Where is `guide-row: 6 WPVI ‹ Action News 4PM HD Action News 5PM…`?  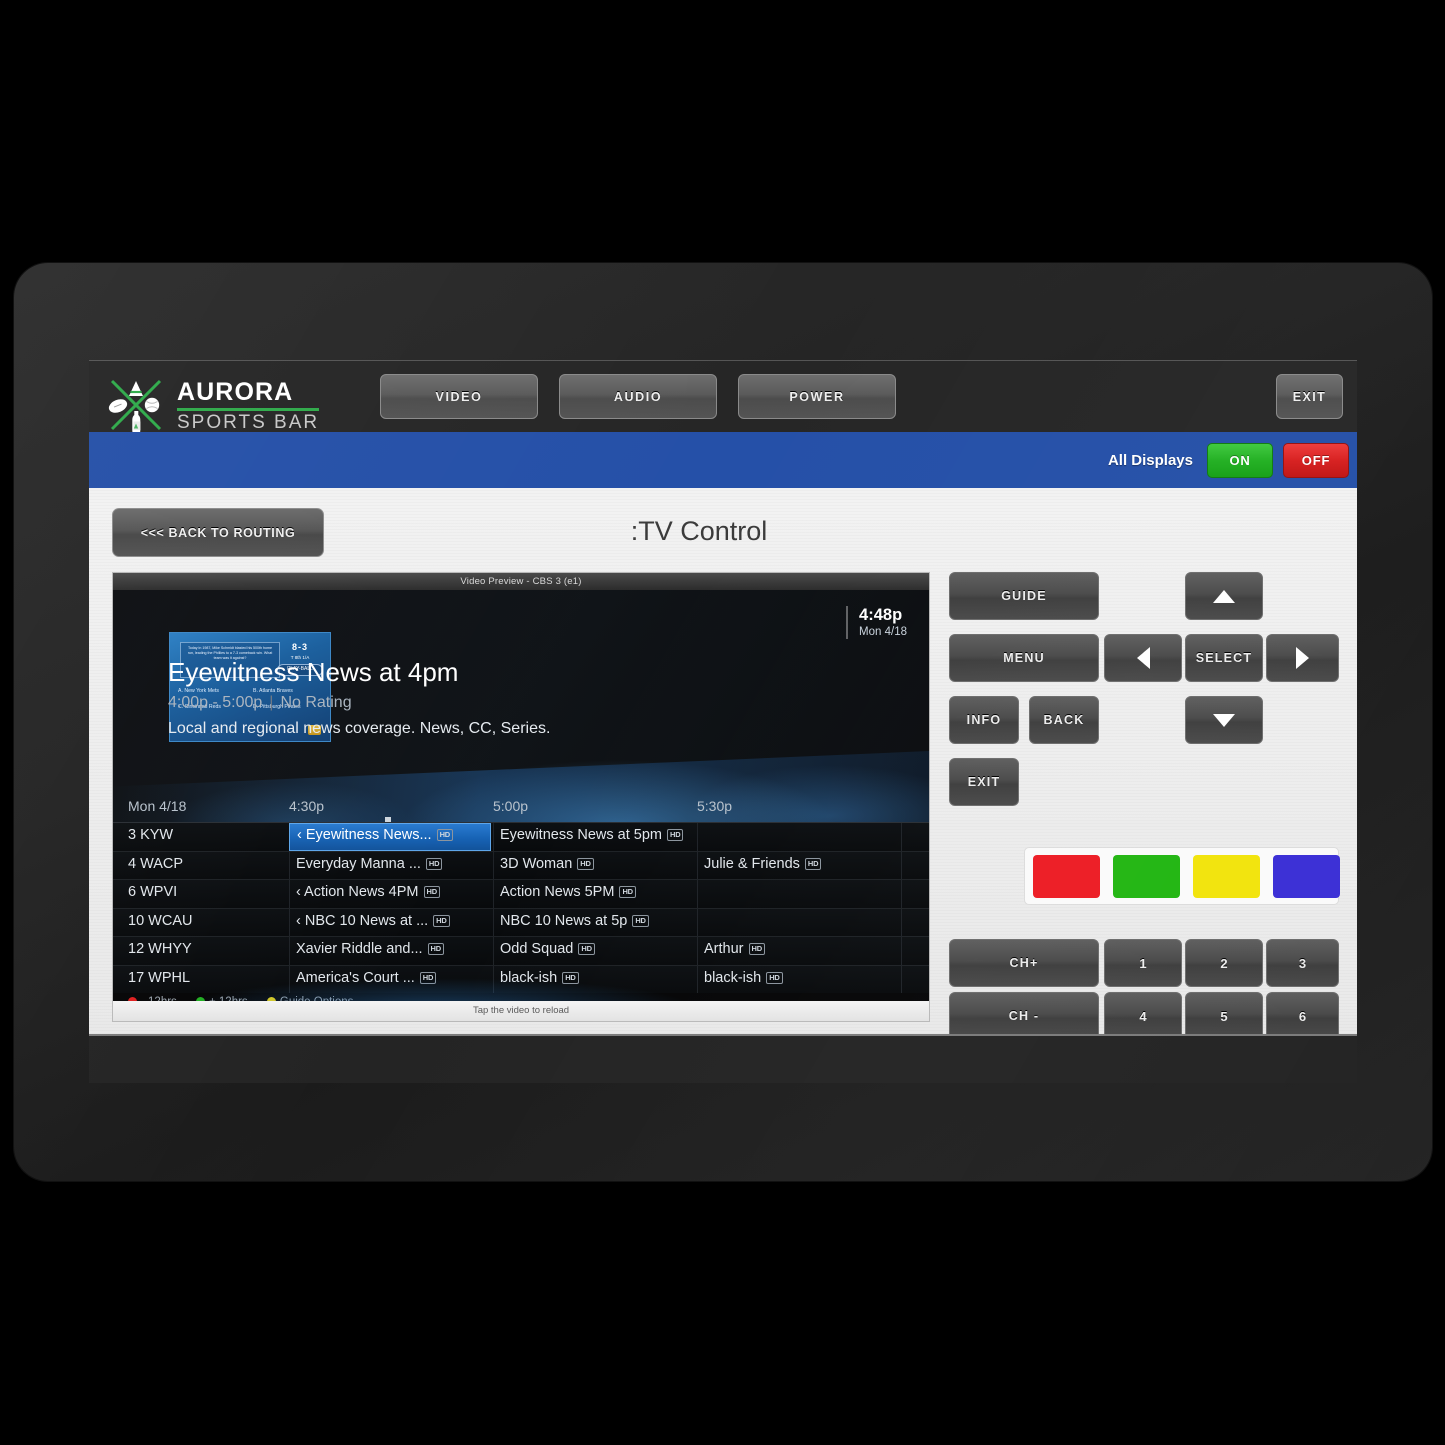
guide-row: 6 WPVI ‹ Action News 4PM HD Action News 5PM… is located at coordinates (521, 893).